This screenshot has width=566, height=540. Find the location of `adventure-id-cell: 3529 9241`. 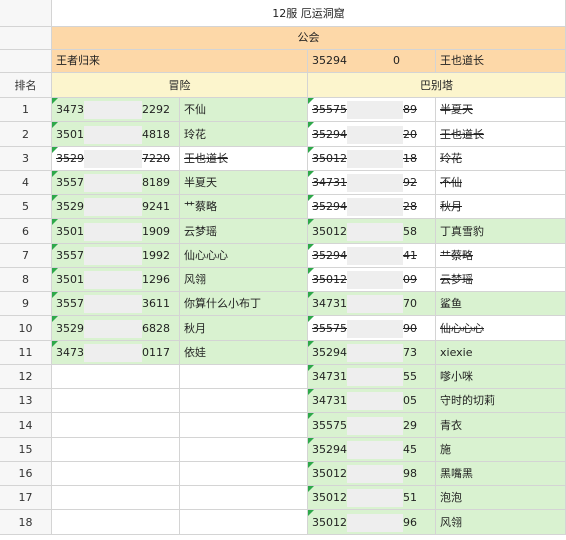

adventure-id-cell: 3529 9241 is located at coordinates (116, 207).